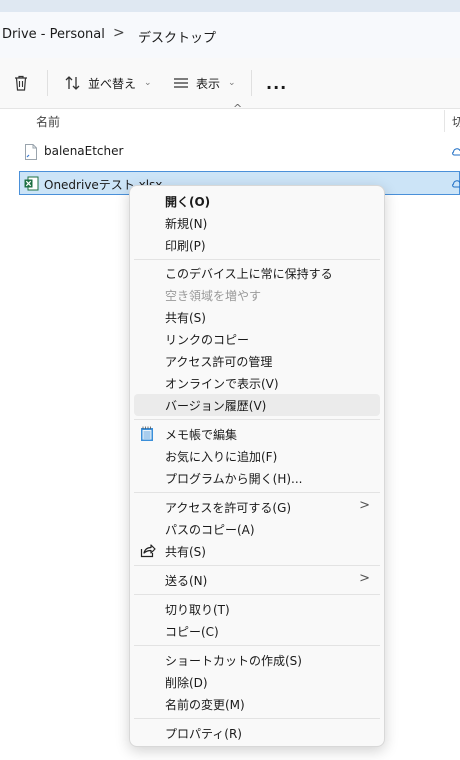 Image resolution: width=460 pixels, height=760 pixels. What do you see at coordinates (31, 185) in the screenshot?
I see `excel-file-icon` at bounding box center [31, 185].